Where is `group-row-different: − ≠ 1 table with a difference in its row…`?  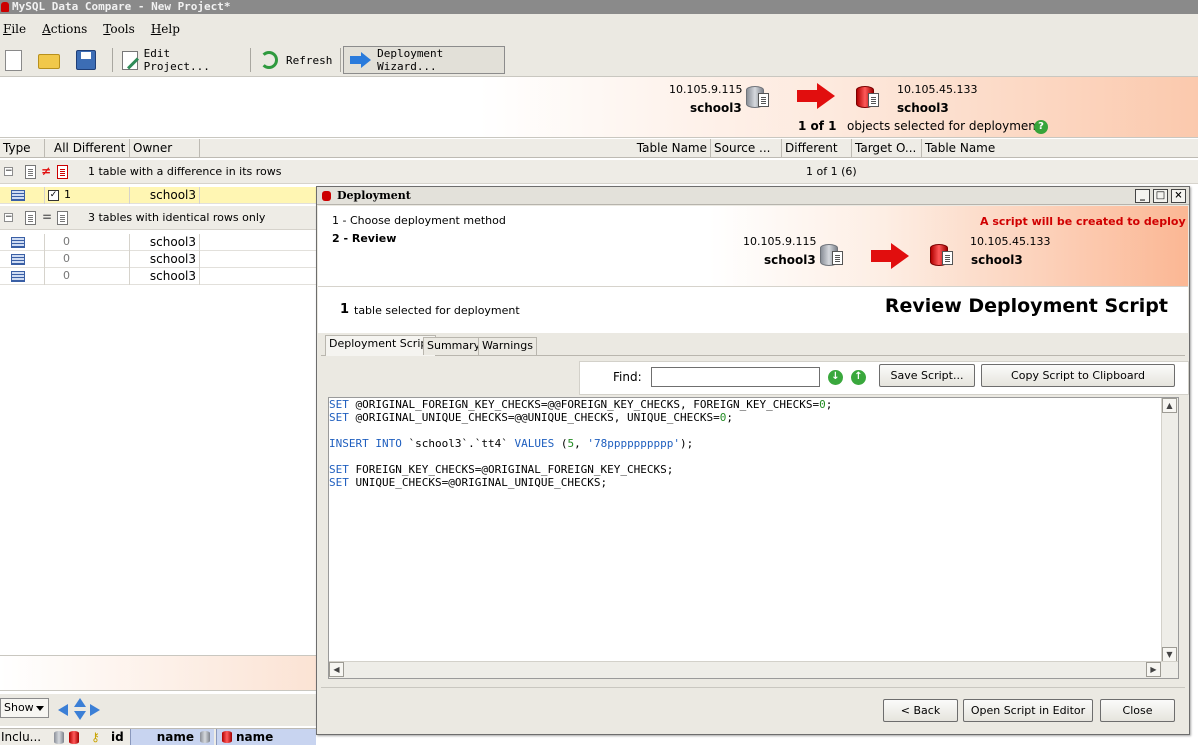
group-row-different: − ≠ 1 table with a difference in its row… is located at coordinates (599, 172).